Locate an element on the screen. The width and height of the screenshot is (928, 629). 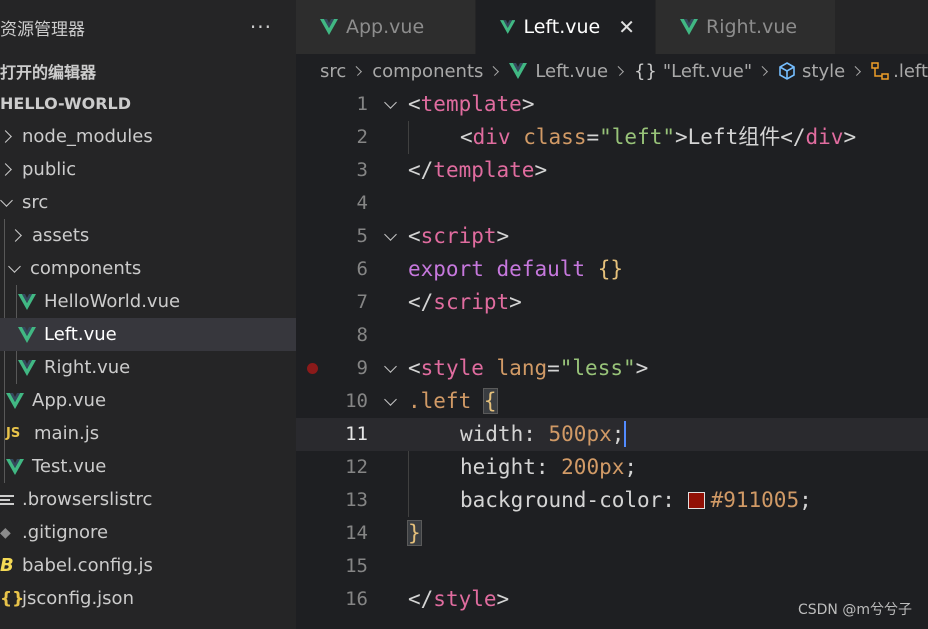
code-line: 9 <style lang="less"> is located at coordinates (612, 368).